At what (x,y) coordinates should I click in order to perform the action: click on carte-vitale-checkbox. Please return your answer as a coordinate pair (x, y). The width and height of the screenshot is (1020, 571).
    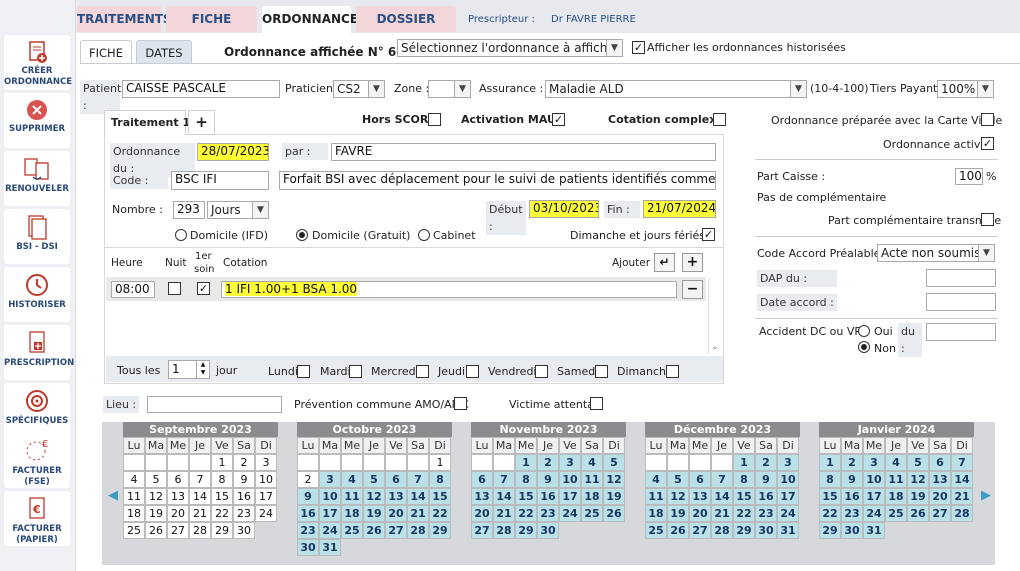
    Looking at the image, I should click on (987, 119).